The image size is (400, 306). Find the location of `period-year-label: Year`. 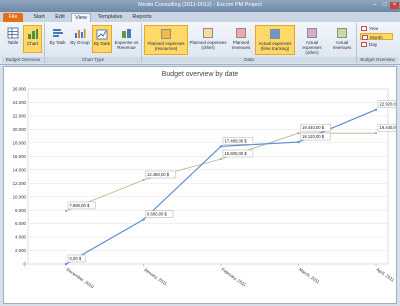

period-year-label: Year is located at coordinates (374, 28).